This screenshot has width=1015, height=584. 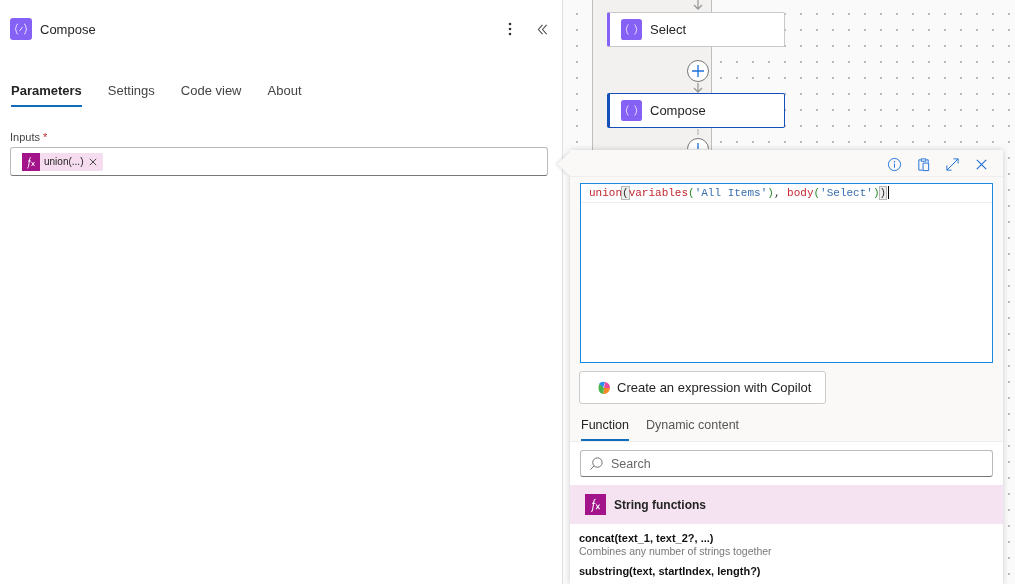 What do you see at coordinates (696, 110) in the screenshot?
I see `action-card: Compose` at bounding box center [696, 110].